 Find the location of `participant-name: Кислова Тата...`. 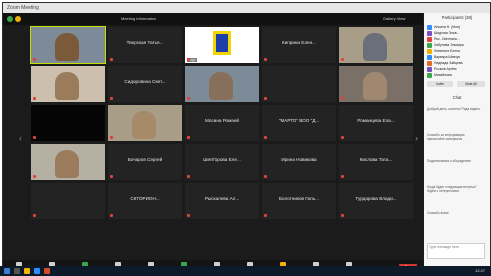

participant-name: Кислова Тата... is located at coordinates (376, 159).